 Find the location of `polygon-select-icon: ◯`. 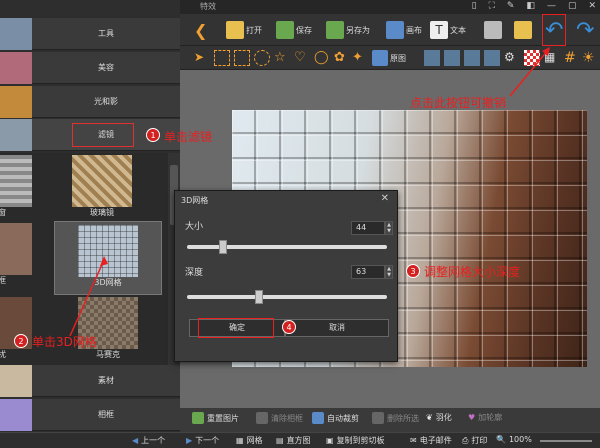

polygon-select-icon: ◯ is located at coordinates (322, 58).